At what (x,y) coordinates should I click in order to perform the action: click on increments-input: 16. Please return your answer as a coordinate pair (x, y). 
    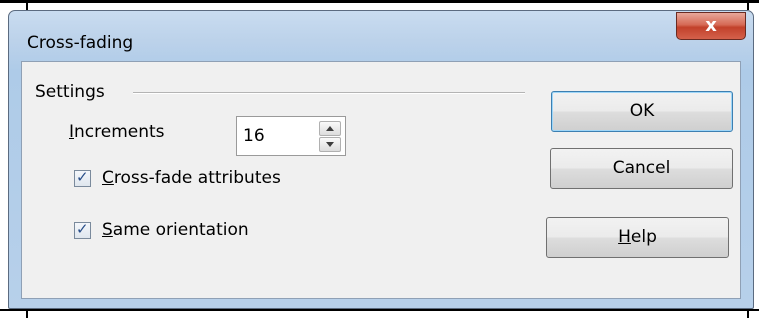
    Looking at the image, I should click on (278, 136).